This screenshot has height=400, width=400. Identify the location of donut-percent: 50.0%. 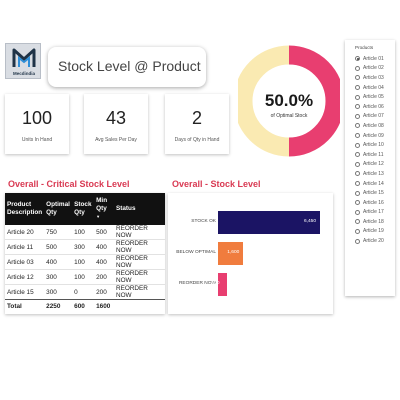
(289, 100).